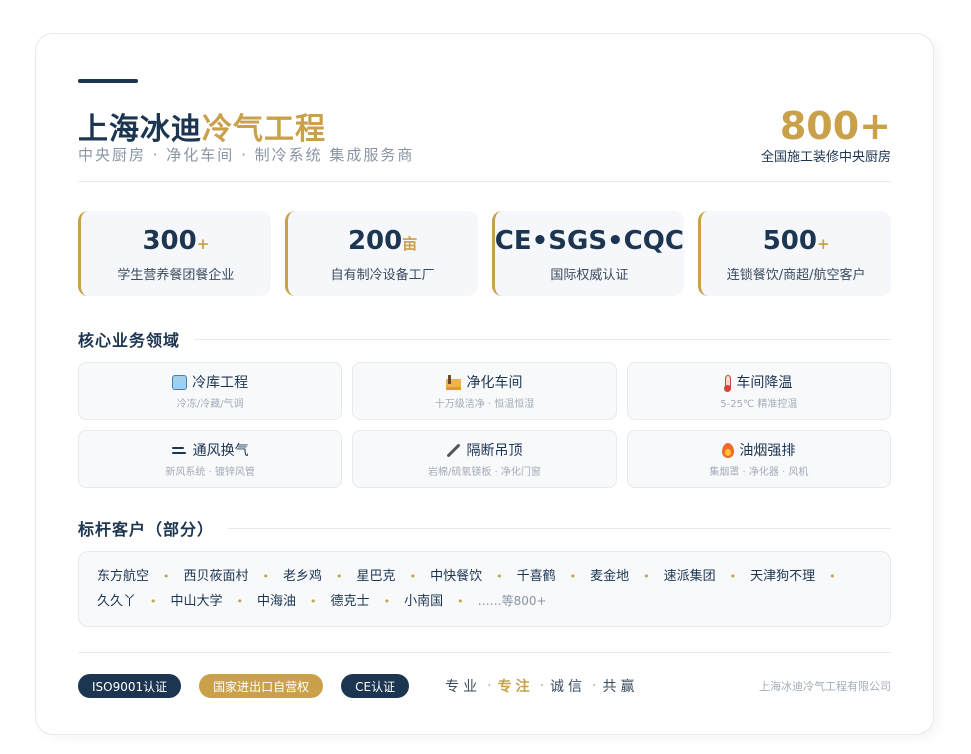 The height and width of the screenshot is (754, 971). What do you see at coordinates (759, 404) in the screenshot?
I see `business-item-sub: 5-25℃ 精准控温` at bounding box center [759, 404].